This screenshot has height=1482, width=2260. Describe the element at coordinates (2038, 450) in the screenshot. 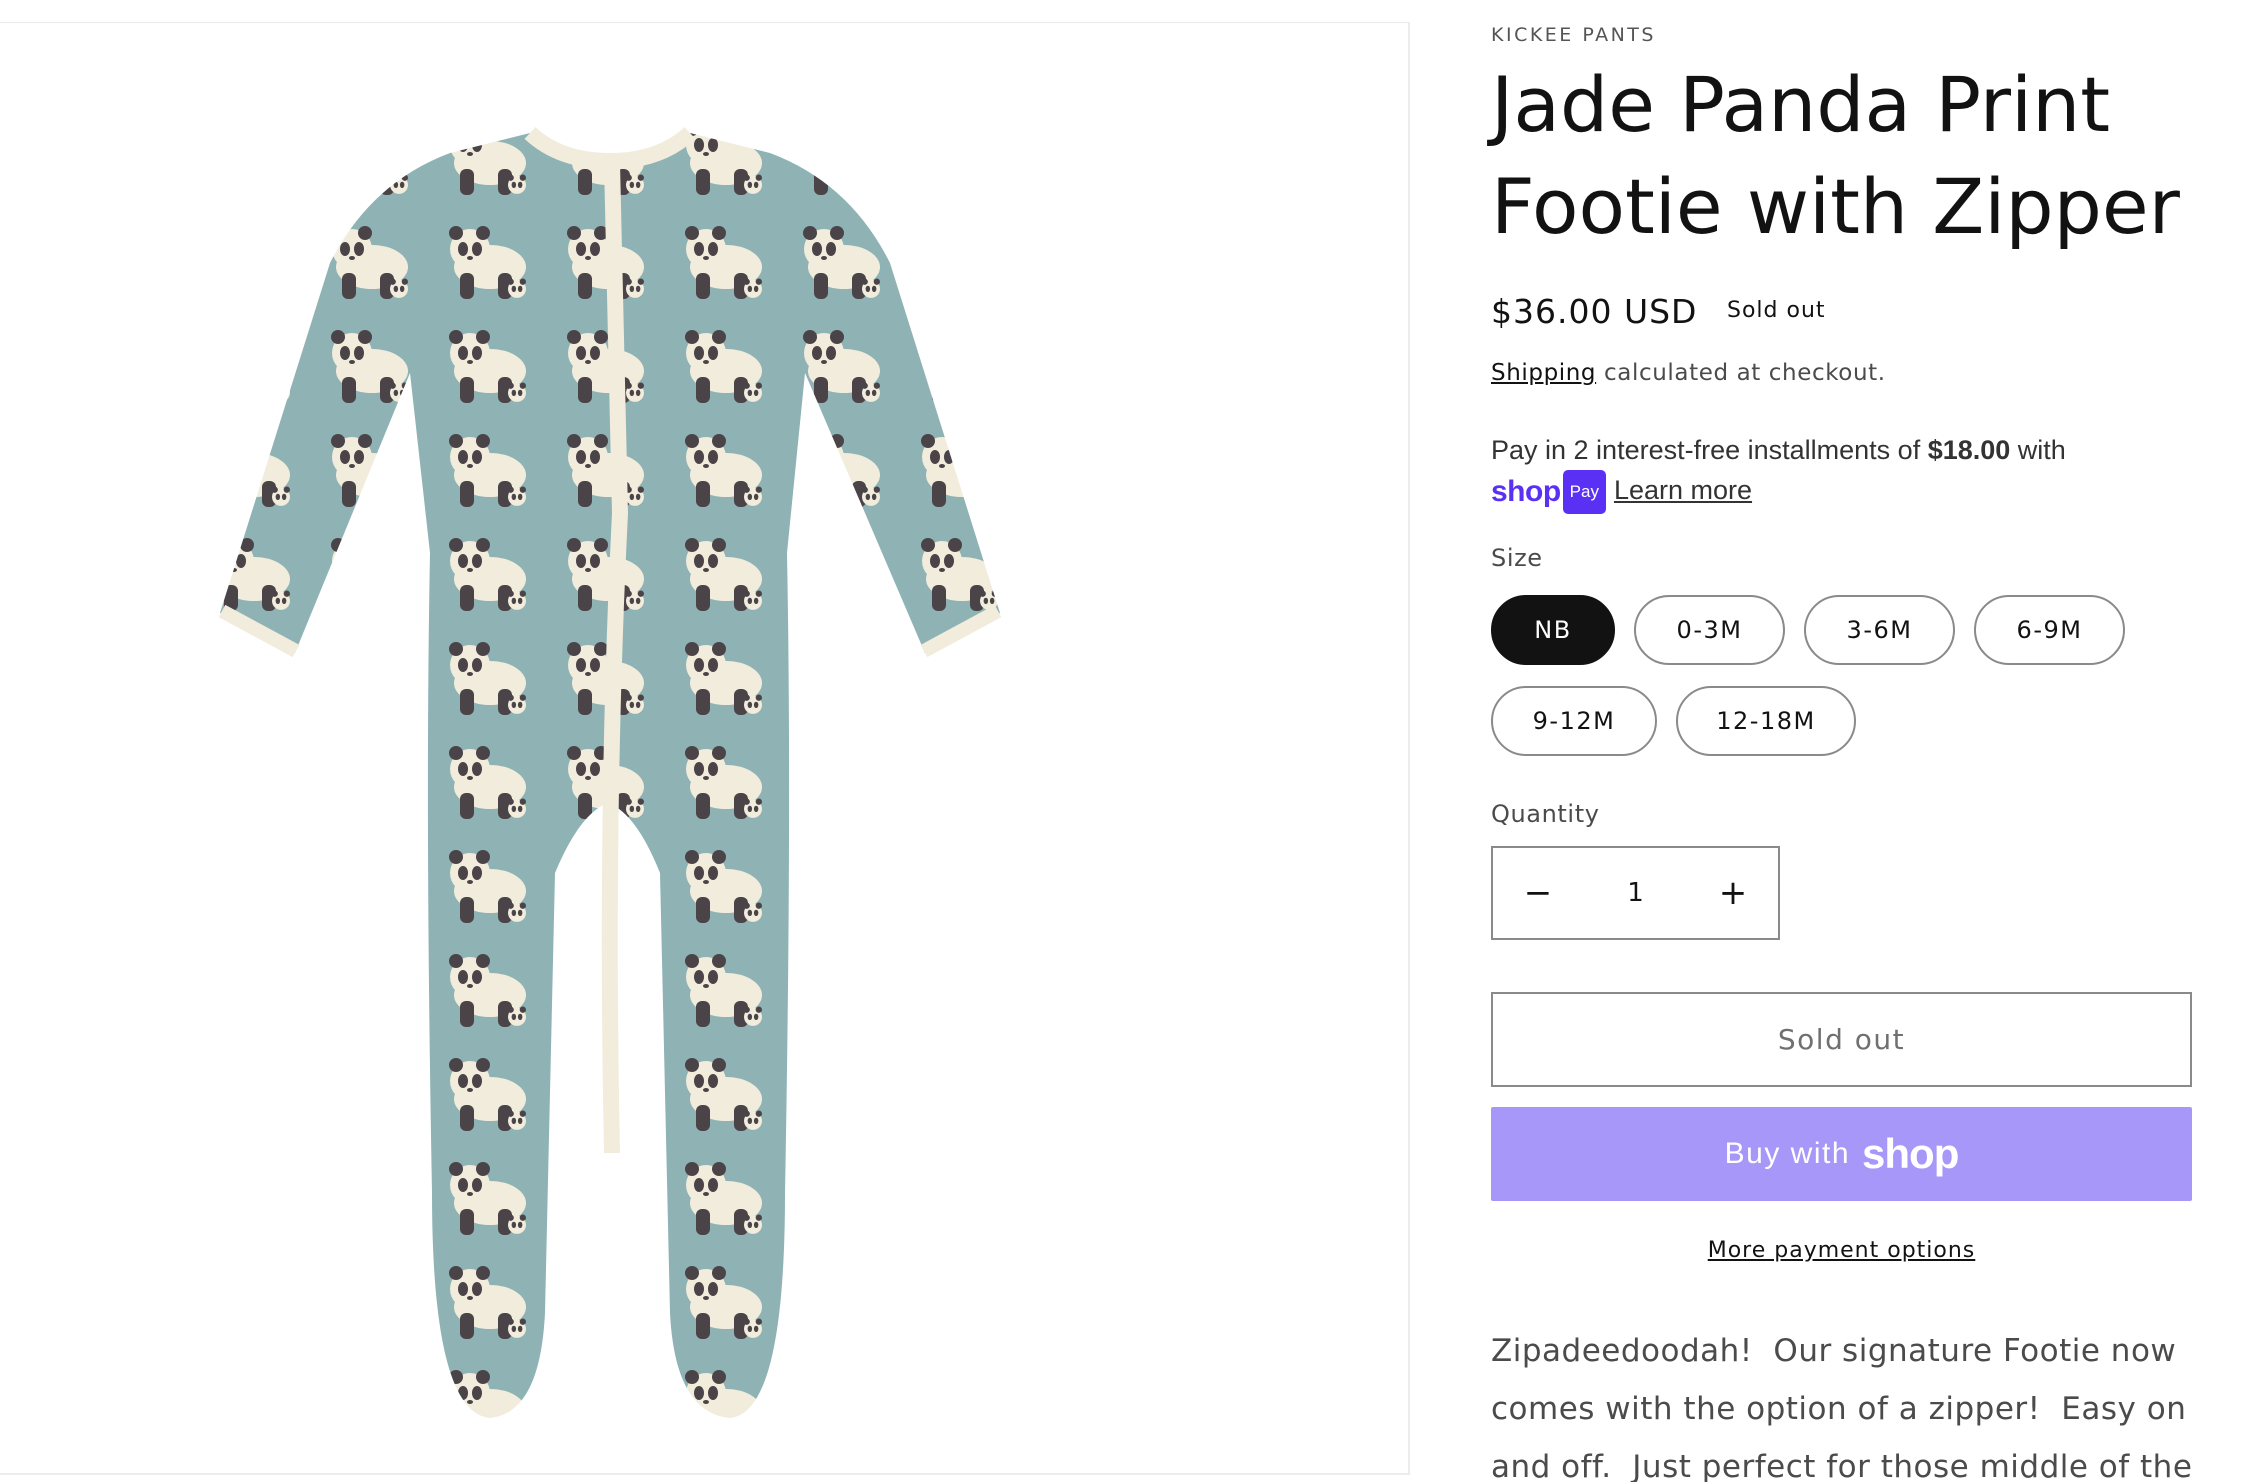

I see `installments-text-after: with` at that location.